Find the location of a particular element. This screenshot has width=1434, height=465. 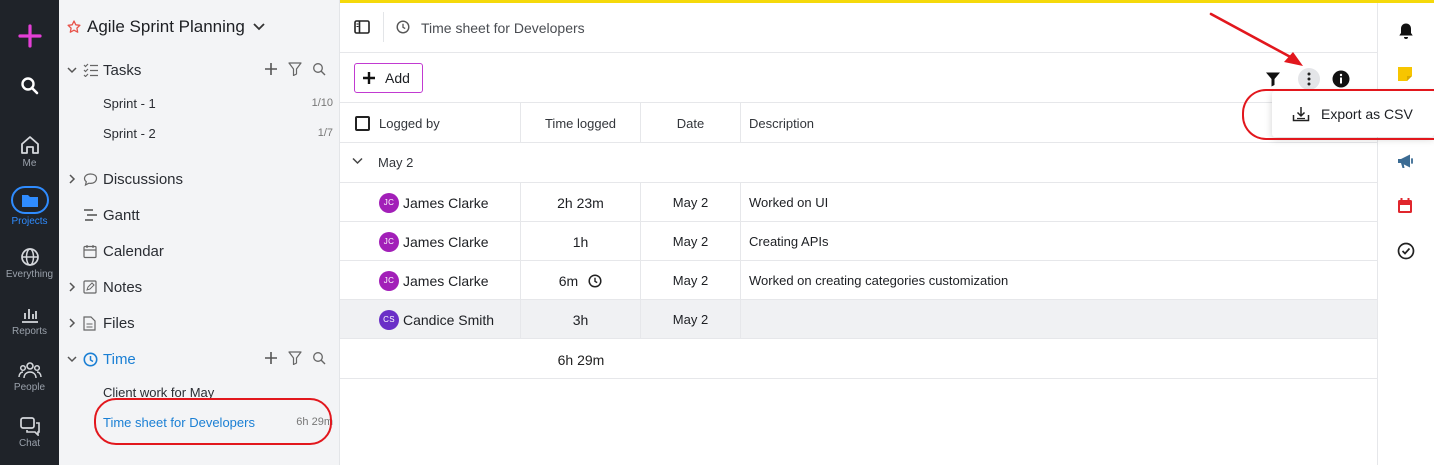

bar-chart-icon is located at coordinates (29, 316).